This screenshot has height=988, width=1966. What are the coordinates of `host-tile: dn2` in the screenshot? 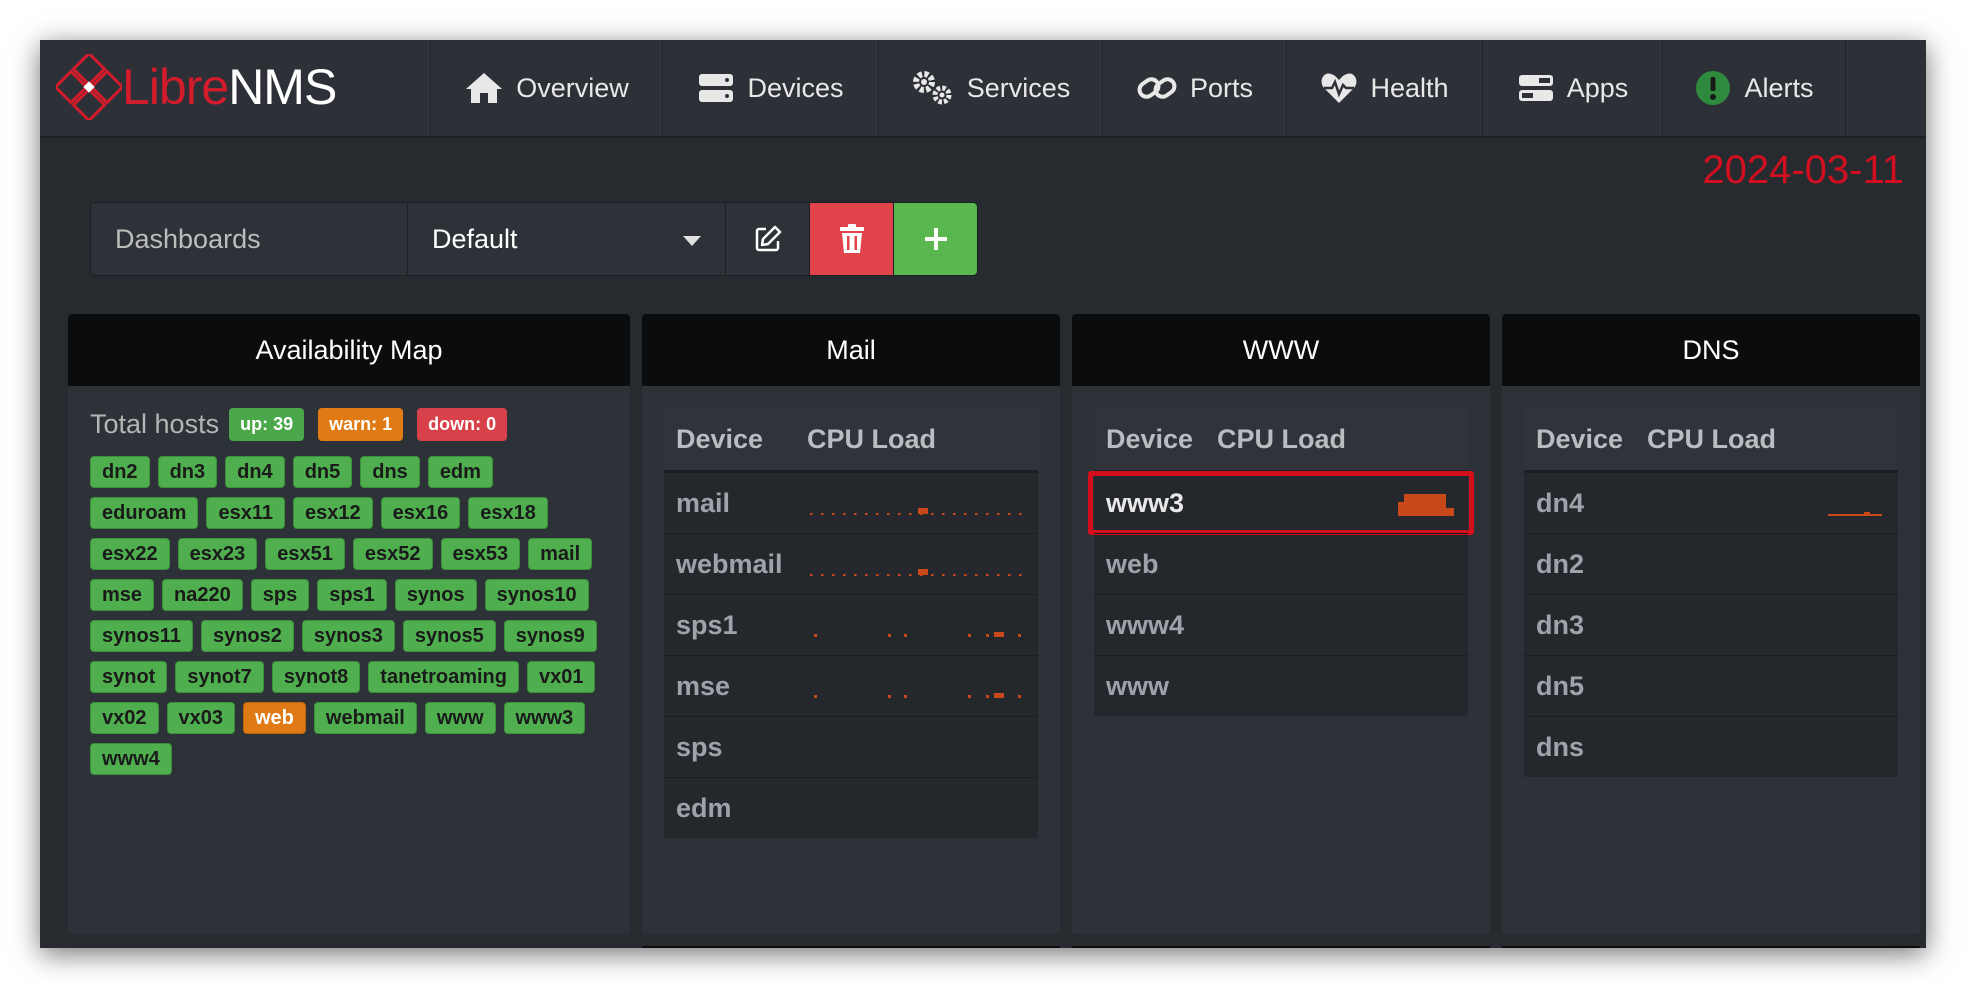 It's located at (120, 472).